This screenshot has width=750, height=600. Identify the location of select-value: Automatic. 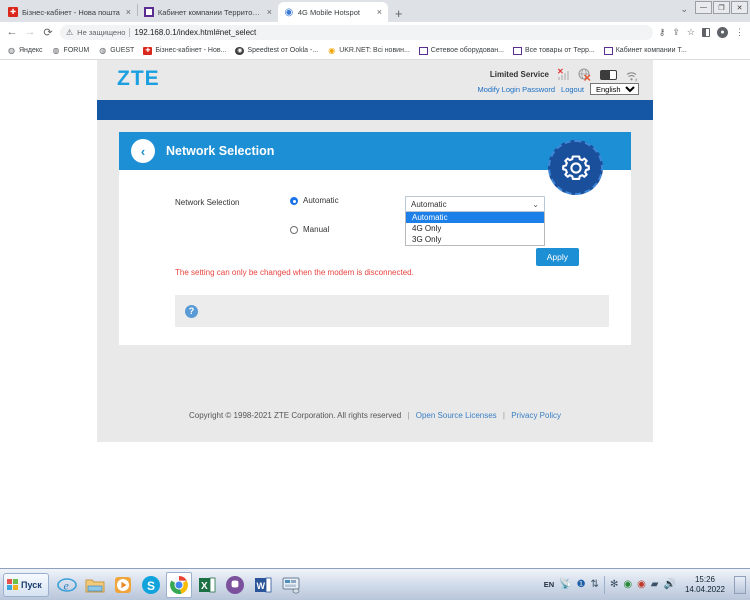
(429, 204).